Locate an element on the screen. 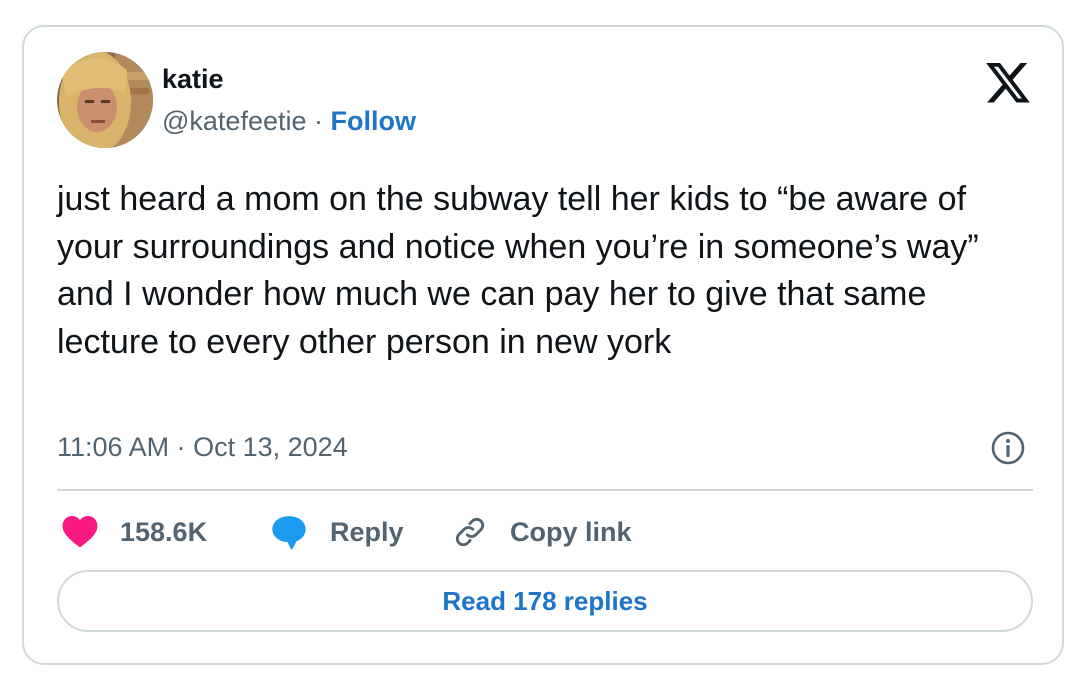  author-handle: @katefeetie is located at coordinates (234, 121).